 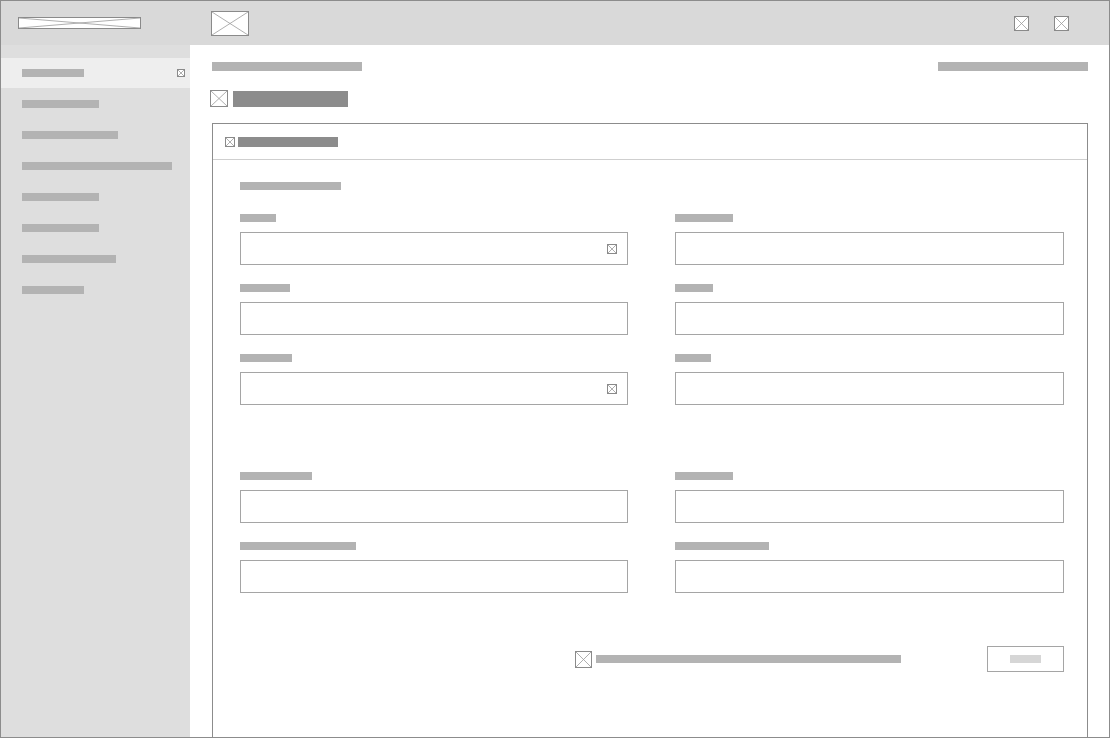 I want to click on submit-button, so click(x=1025, y=659).